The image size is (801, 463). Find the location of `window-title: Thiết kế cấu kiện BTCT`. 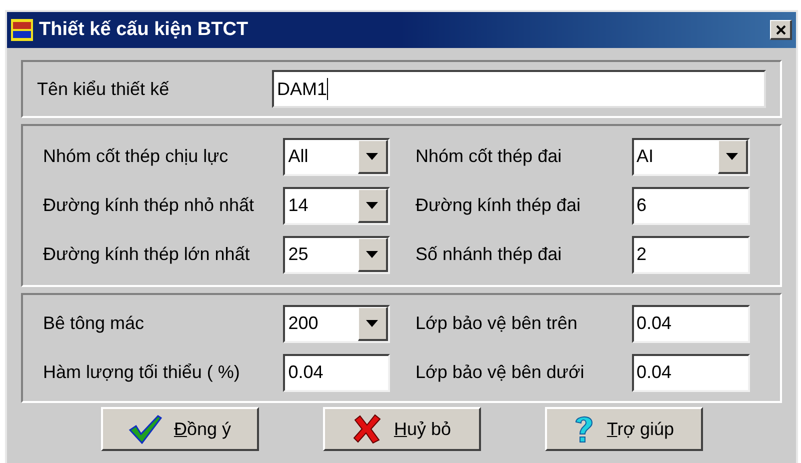

window-title: Thiết kế cấu kiện BTCT is located at coordinates (143, 30).